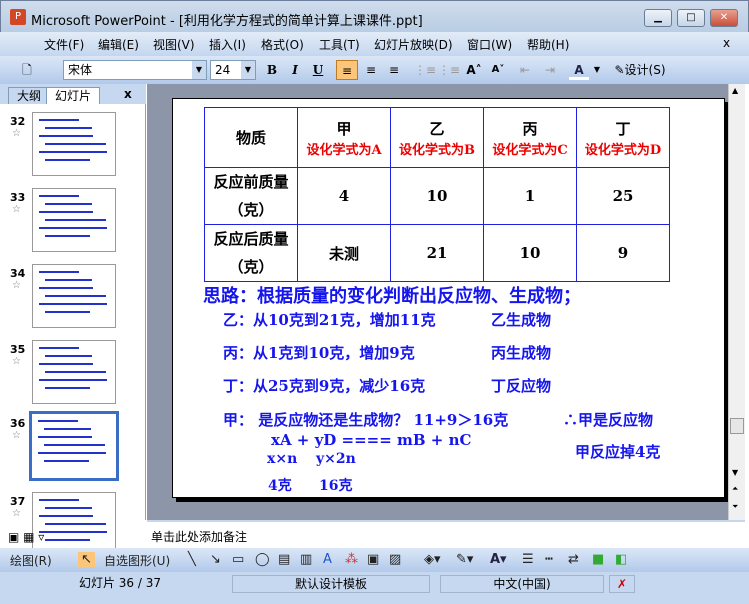 The height and width of the screenshot is (604, 749). What do you see at coordinates (174, 44) in the screenshot?
I see `menu-view: 视图(V)` at bounding box center [174, 44].